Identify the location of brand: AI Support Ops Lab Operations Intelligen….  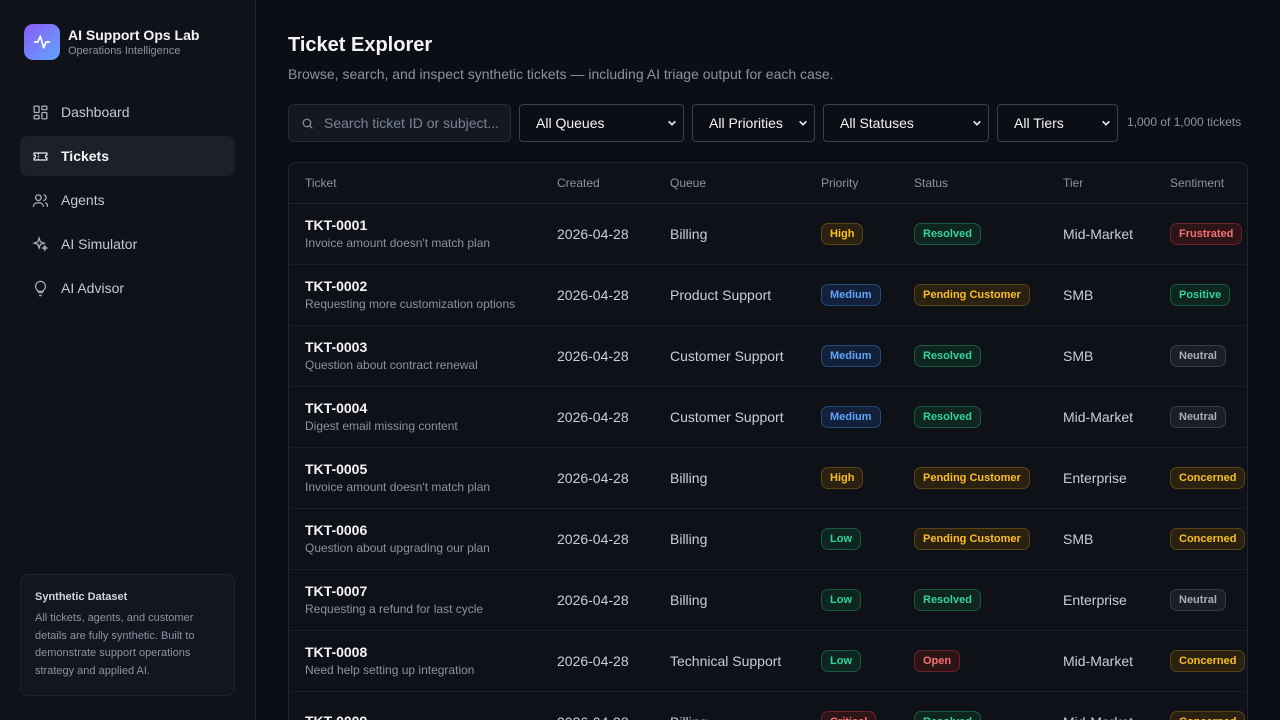
(111, 42).